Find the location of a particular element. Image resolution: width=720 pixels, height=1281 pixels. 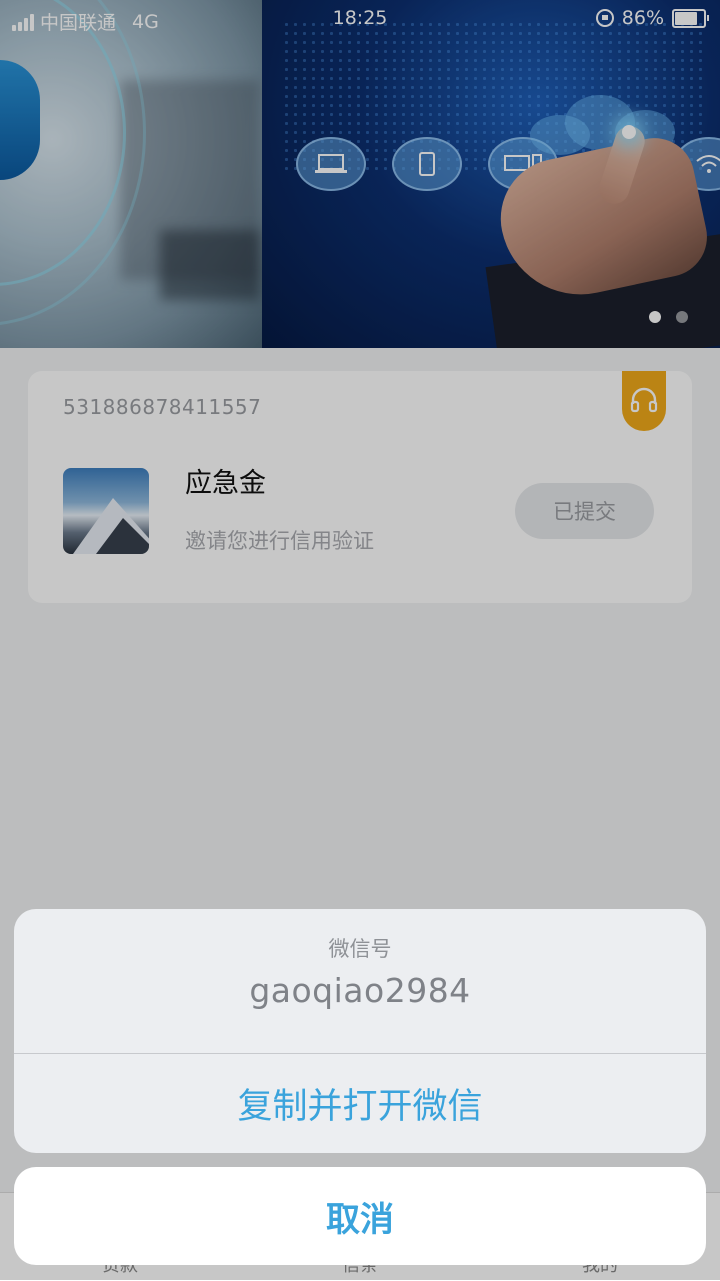

copy-open-wechat-button: 复制并打开微信 is located at coordinates (360, 1103).